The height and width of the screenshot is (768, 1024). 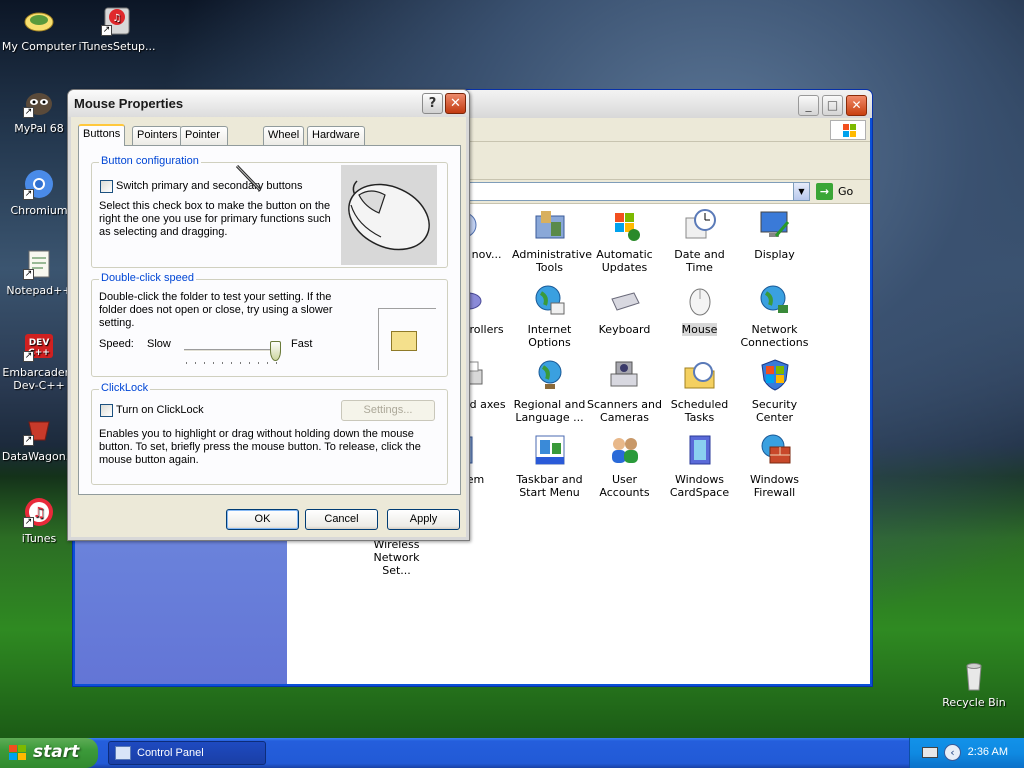 I want to click on cp-item-windows-cardspace: Windows CardSpace, so click(x=699, y=466).